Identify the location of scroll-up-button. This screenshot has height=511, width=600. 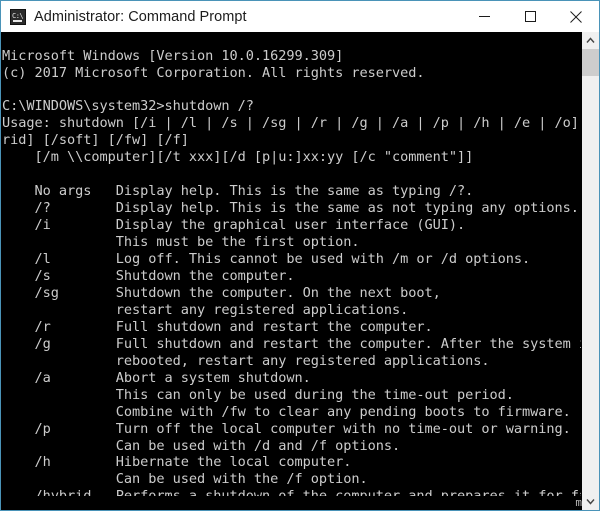
(590, 40).